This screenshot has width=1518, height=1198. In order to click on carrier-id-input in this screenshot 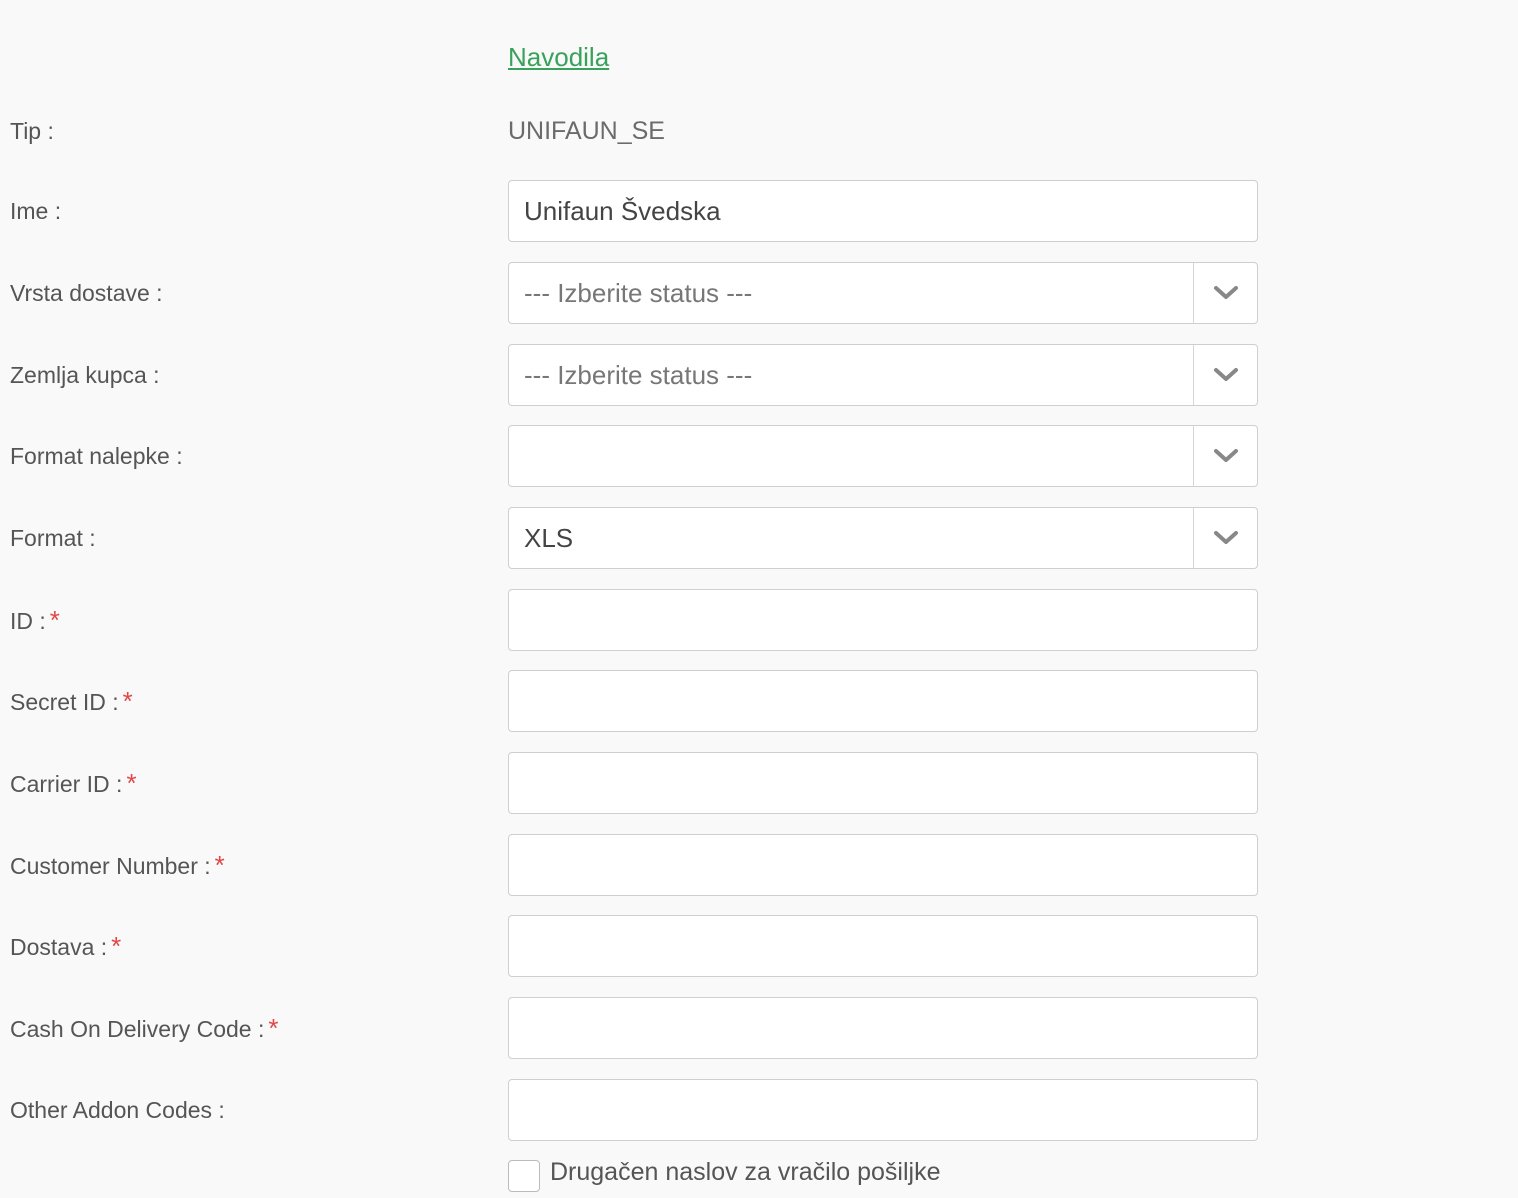, I will do `click(883, 783)`.